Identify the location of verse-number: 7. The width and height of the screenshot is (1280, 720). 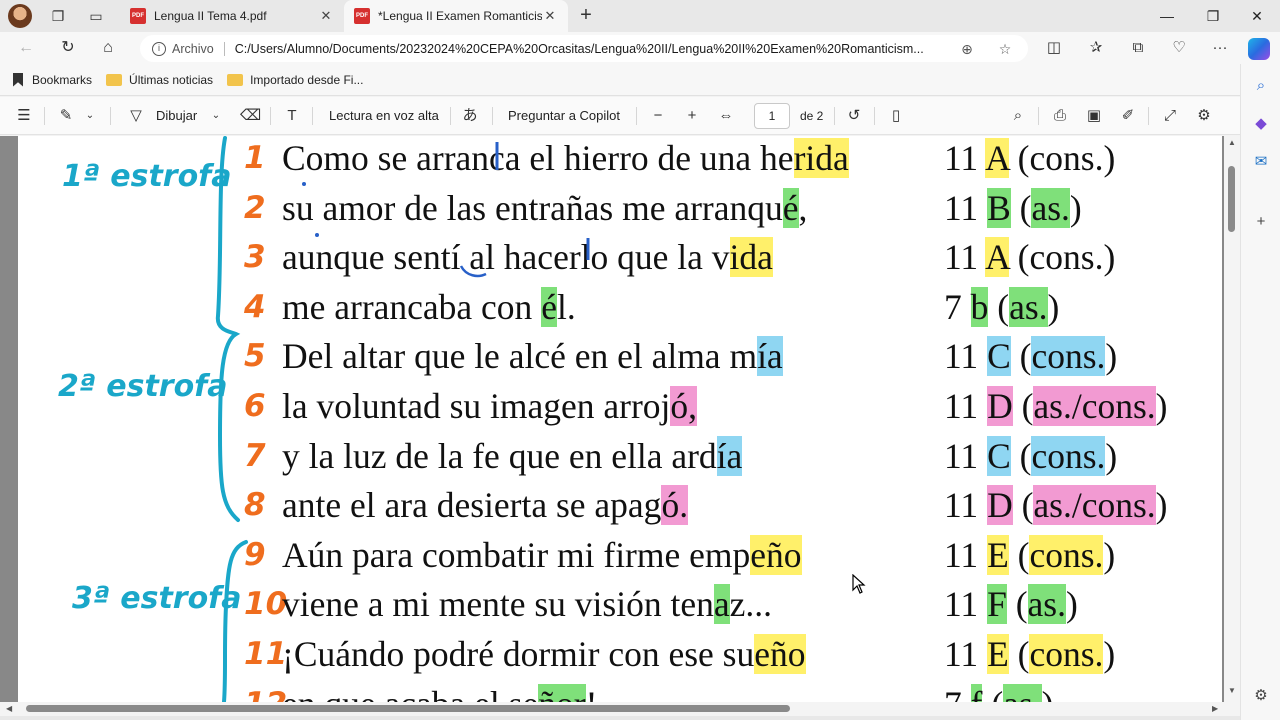
(255, 455).